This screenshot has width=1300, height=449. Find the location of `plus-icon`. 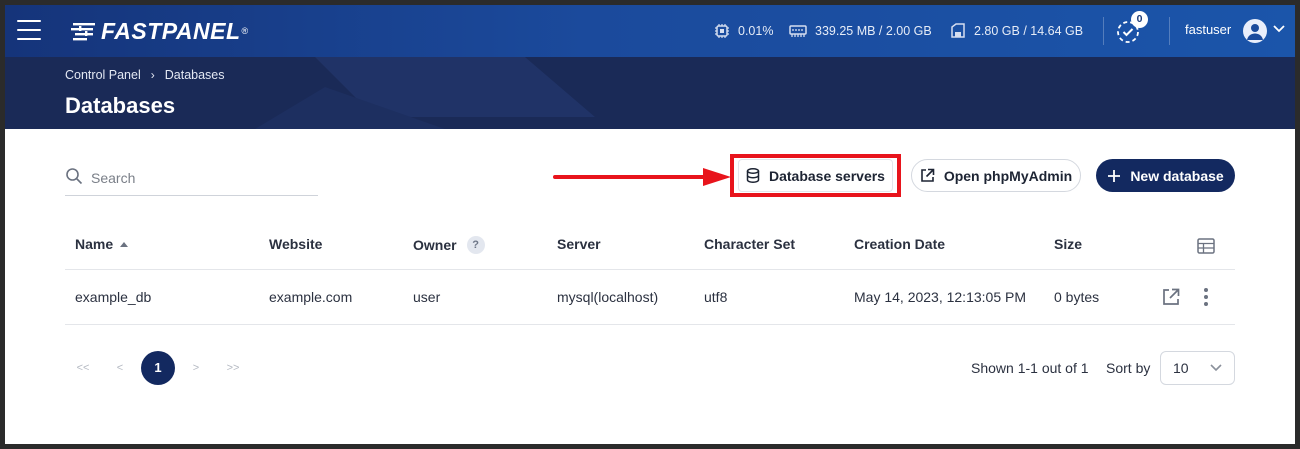

plus-icon is located at coordinates (1114, 175).